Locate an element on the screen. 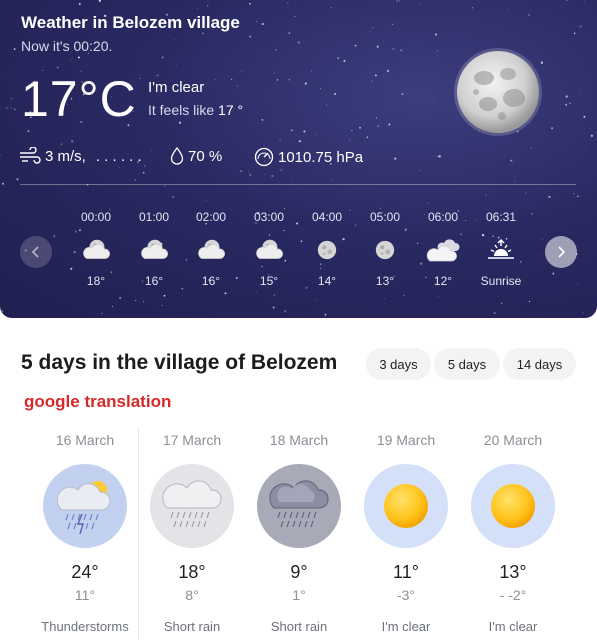 The image size is (597, 640). feels-like-label: It feels like is located at coordinates (181, 110).